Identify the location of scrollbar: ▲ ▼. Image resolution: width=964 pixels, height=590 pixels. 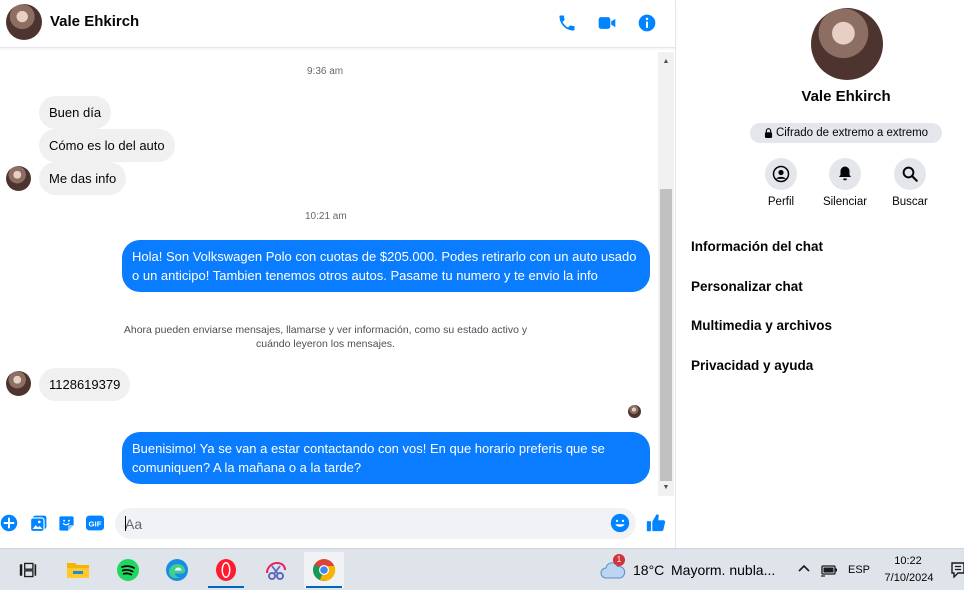
(666, 274).